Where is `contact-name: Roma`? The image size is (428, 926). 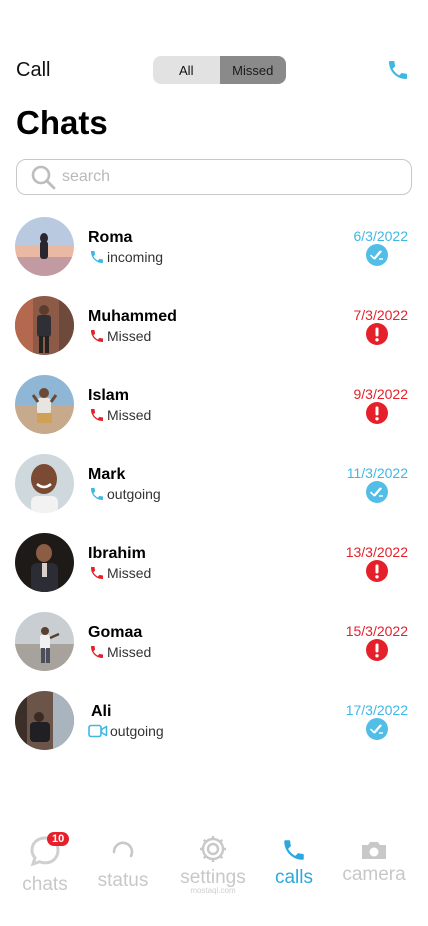 contact-name: Roma is located at coordinates (110, 237).